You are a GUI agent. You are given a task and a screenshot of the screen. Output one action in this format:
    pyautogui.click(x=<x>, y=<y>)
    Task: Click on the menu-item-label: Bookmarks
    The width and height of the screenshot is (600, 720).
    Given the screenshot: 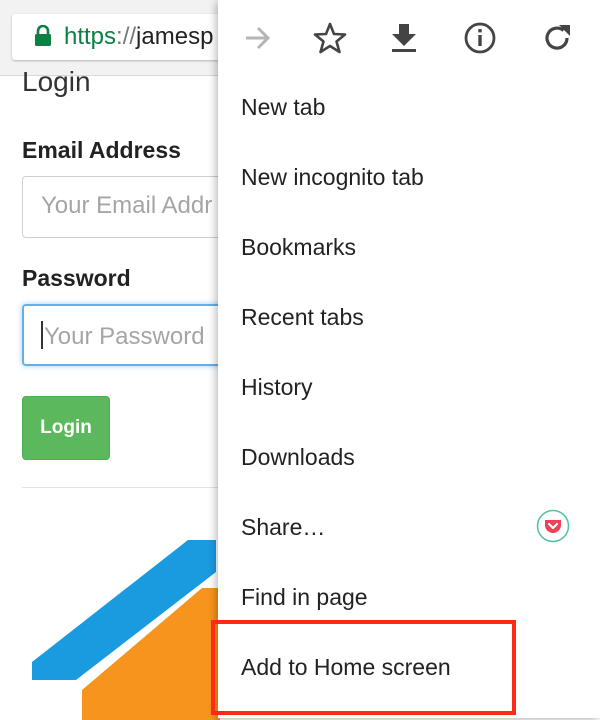 What is the action you would take?
    pyautogui.click(x=299, y=247)
    